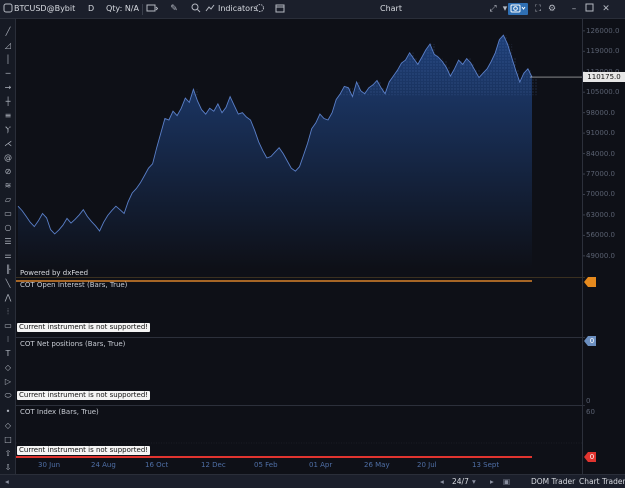 The image size is (625, 488). What do you see at coordinates (157, 465) in the screenshot?
I see `time-axis-tick-label: 16 Oct` at bounding box center [157, 465].